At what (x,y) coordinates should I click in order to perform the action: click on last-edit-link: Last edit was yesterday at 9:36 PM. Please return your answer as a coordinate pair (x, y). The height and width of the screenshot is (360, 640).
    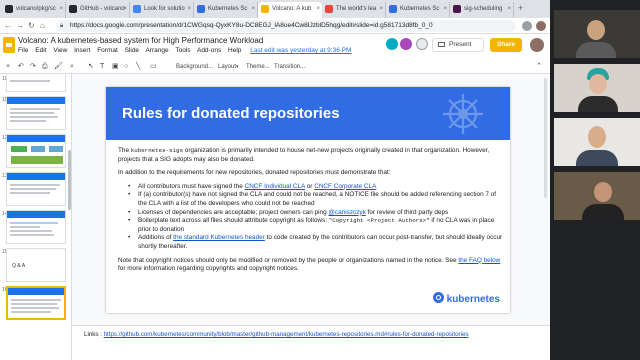
    Looking at the image, I should click on (300, 50).